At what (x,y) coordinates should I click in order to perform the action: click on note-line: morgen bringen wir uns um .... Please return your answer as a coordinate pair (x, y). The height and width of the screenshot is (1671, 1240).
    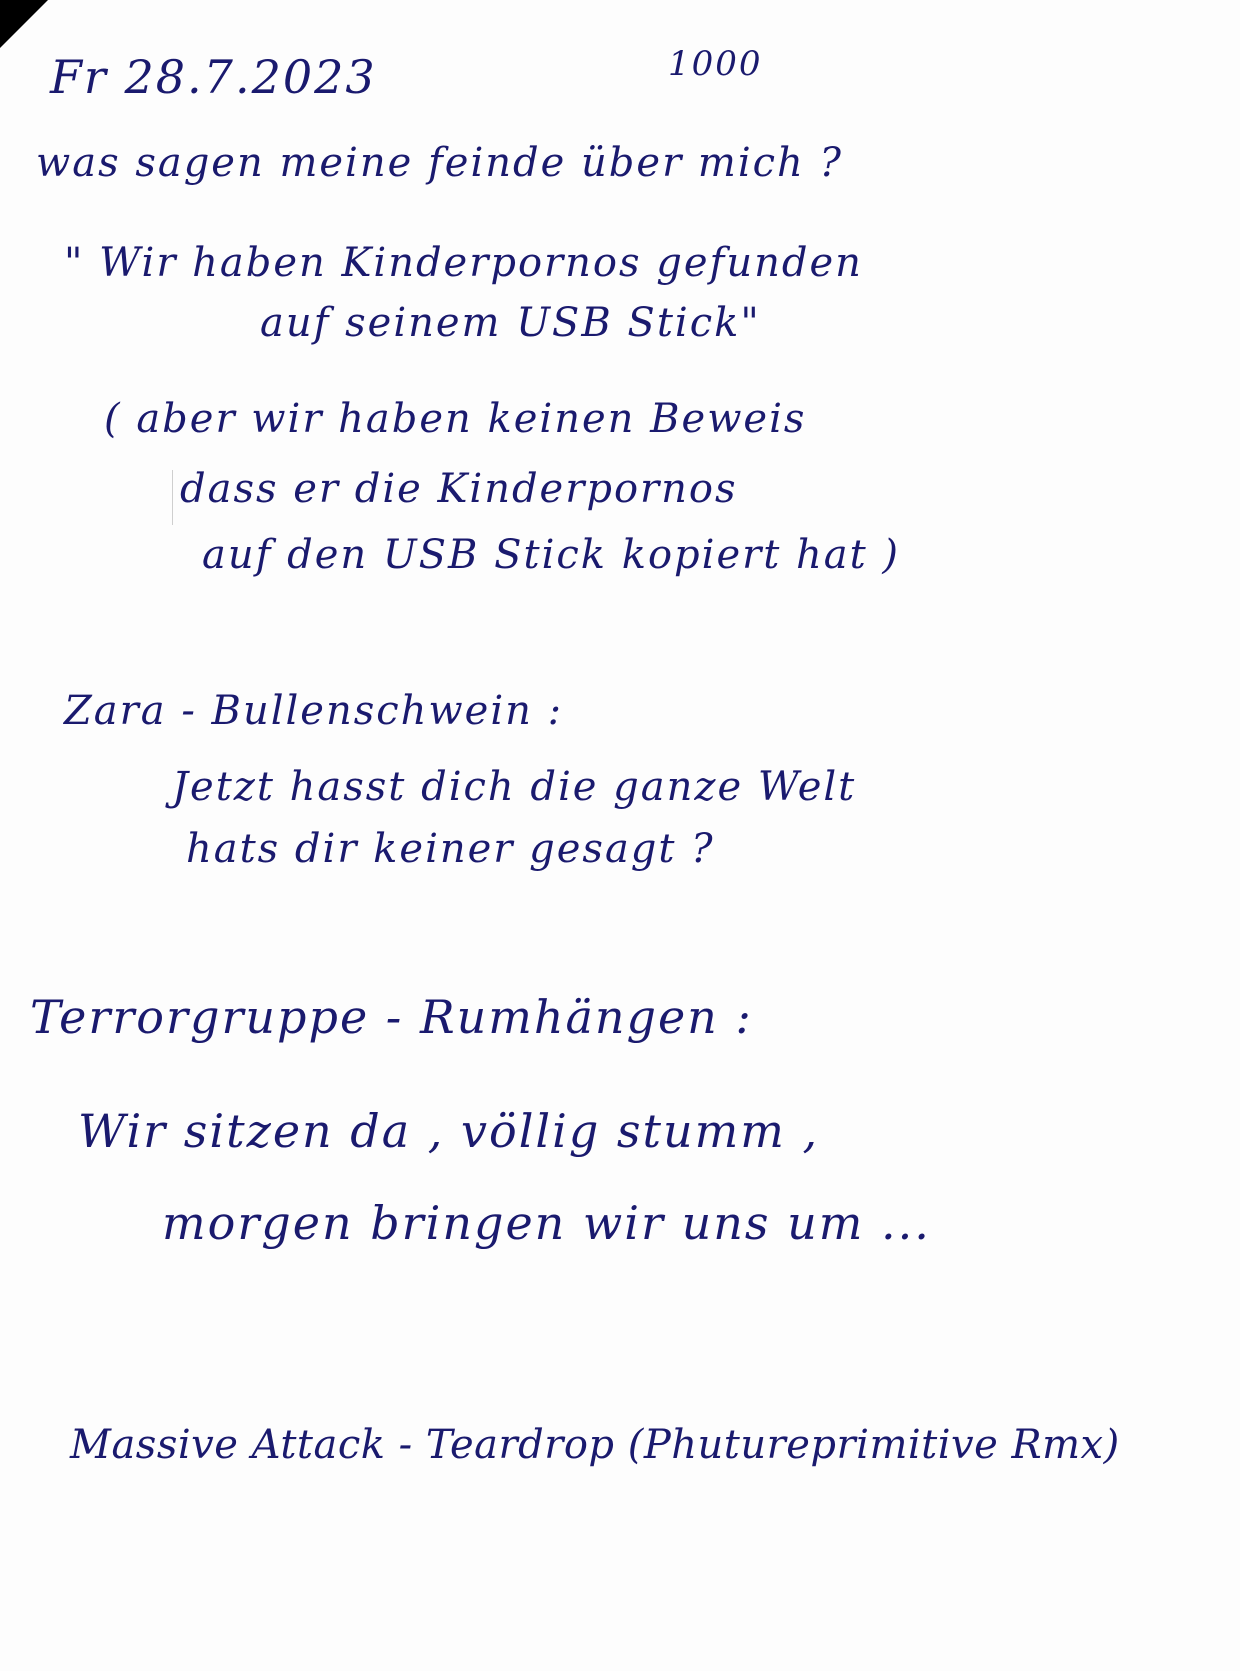
    Looking at the image, I should click on (546, 1223).